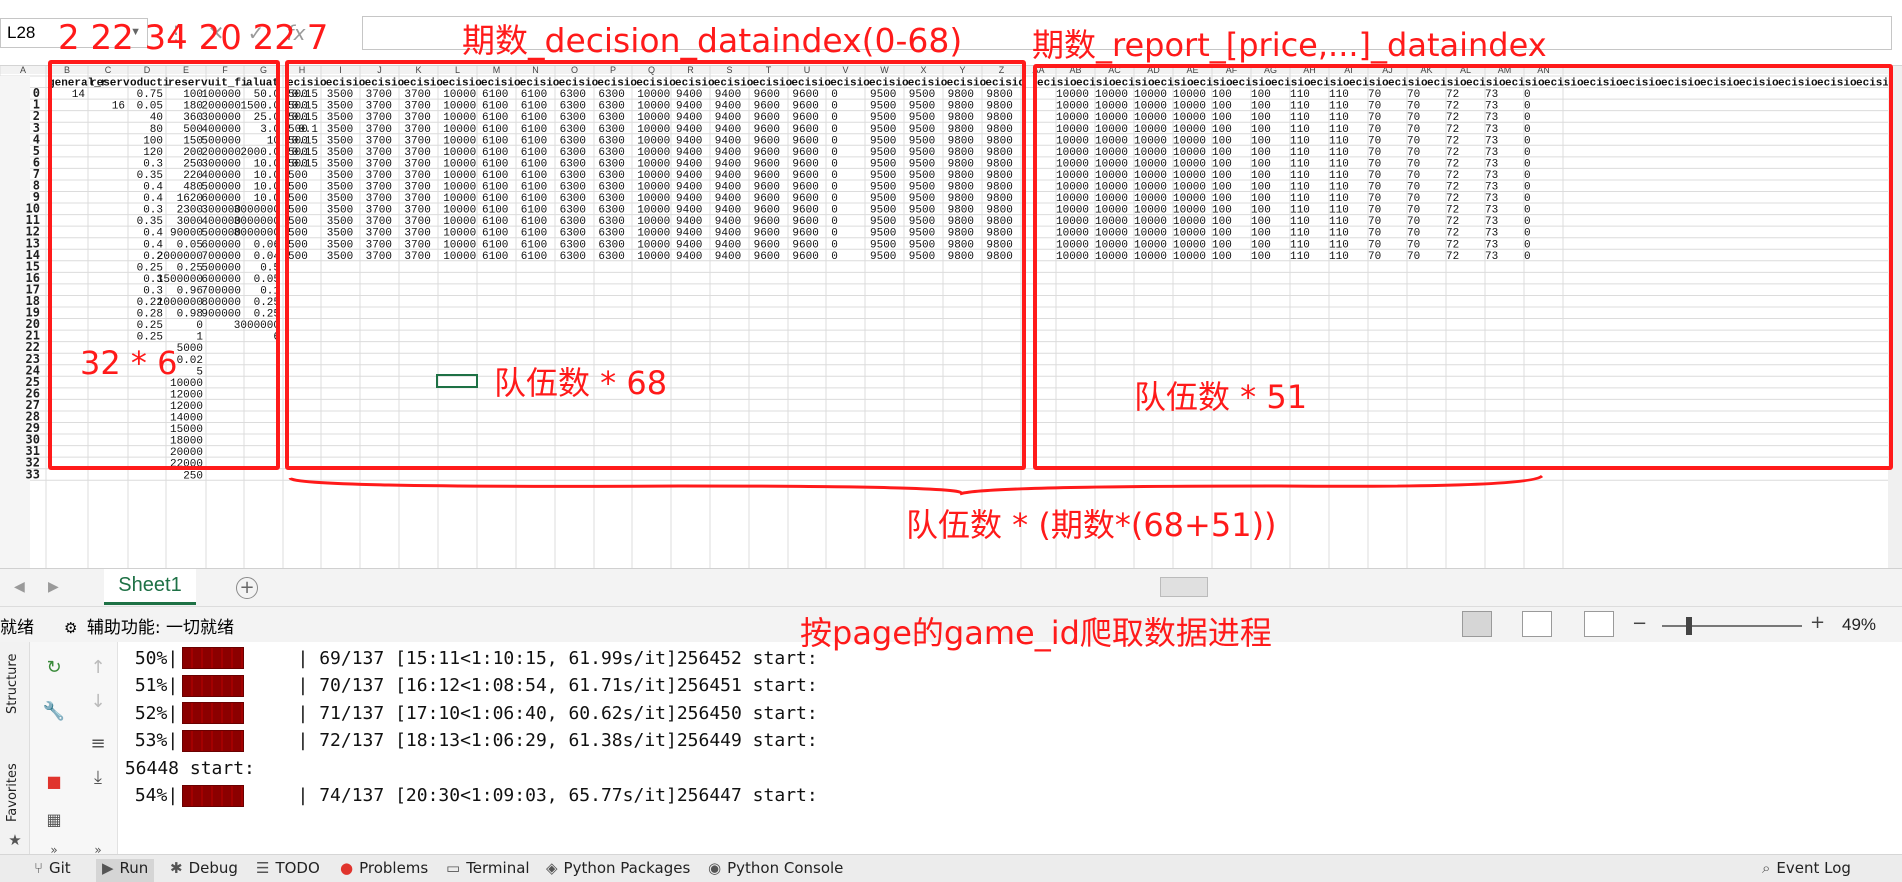  What do you see at coordinates (1452, 211) in the screenshot?
I see `report-cell: 72` at bounding box center [1452, 211].